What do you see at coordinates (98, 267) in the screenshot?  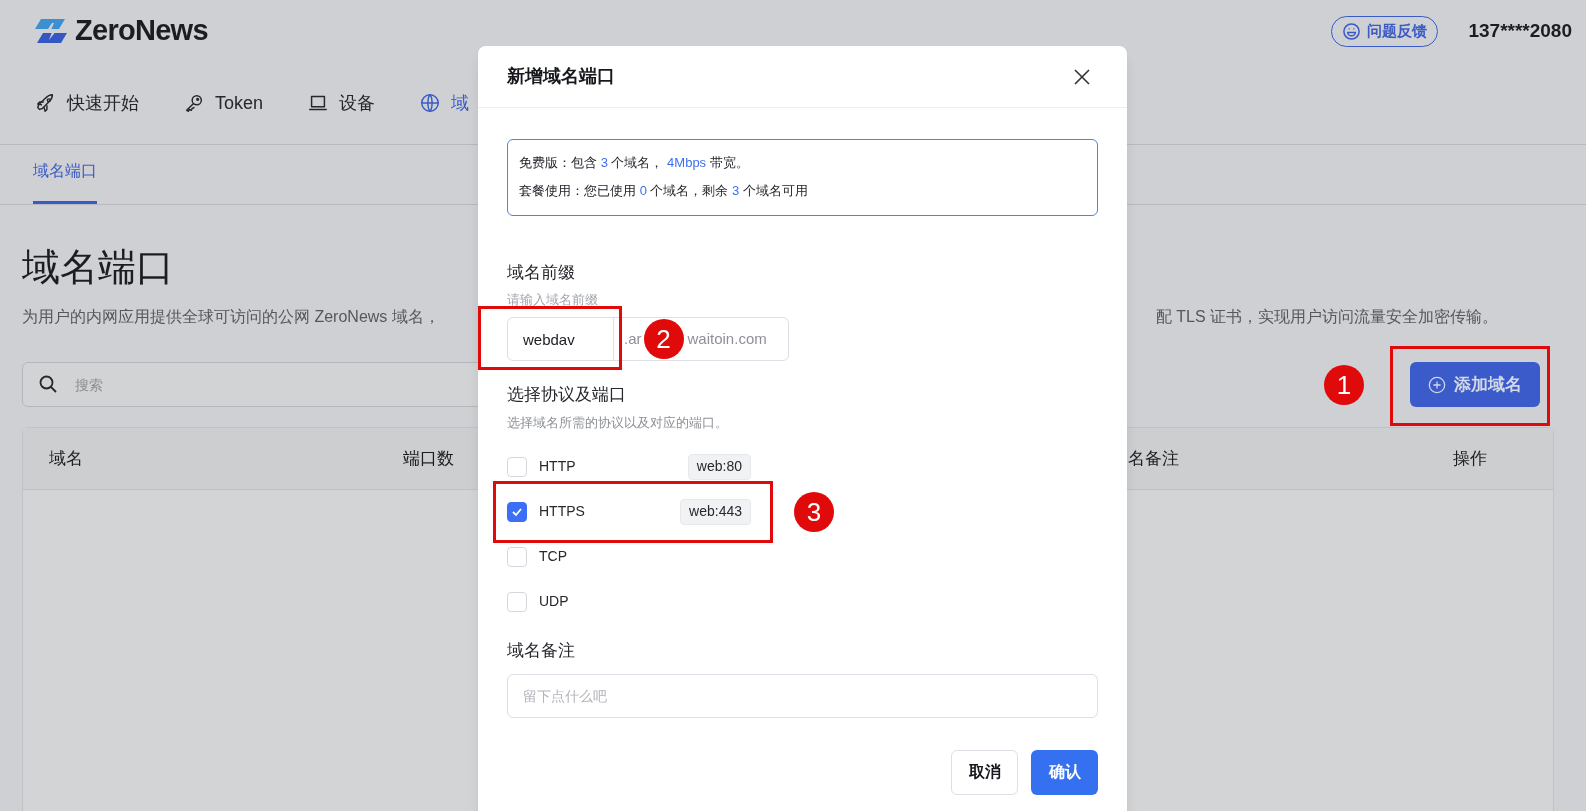 I see `page-title: 域名端口` at bounding box center [98, 267].